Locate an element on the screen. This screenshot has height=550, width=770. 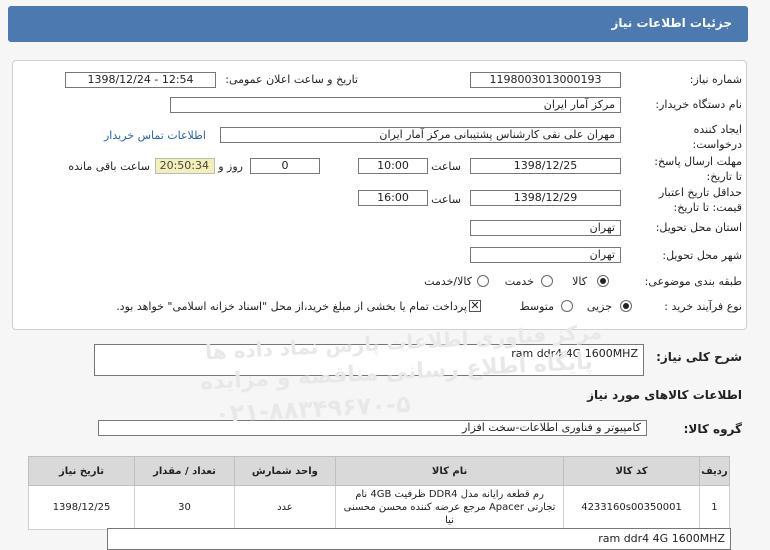
announce-field: 1398/12/24 - 12:54 is located at coordinates (140, 80).